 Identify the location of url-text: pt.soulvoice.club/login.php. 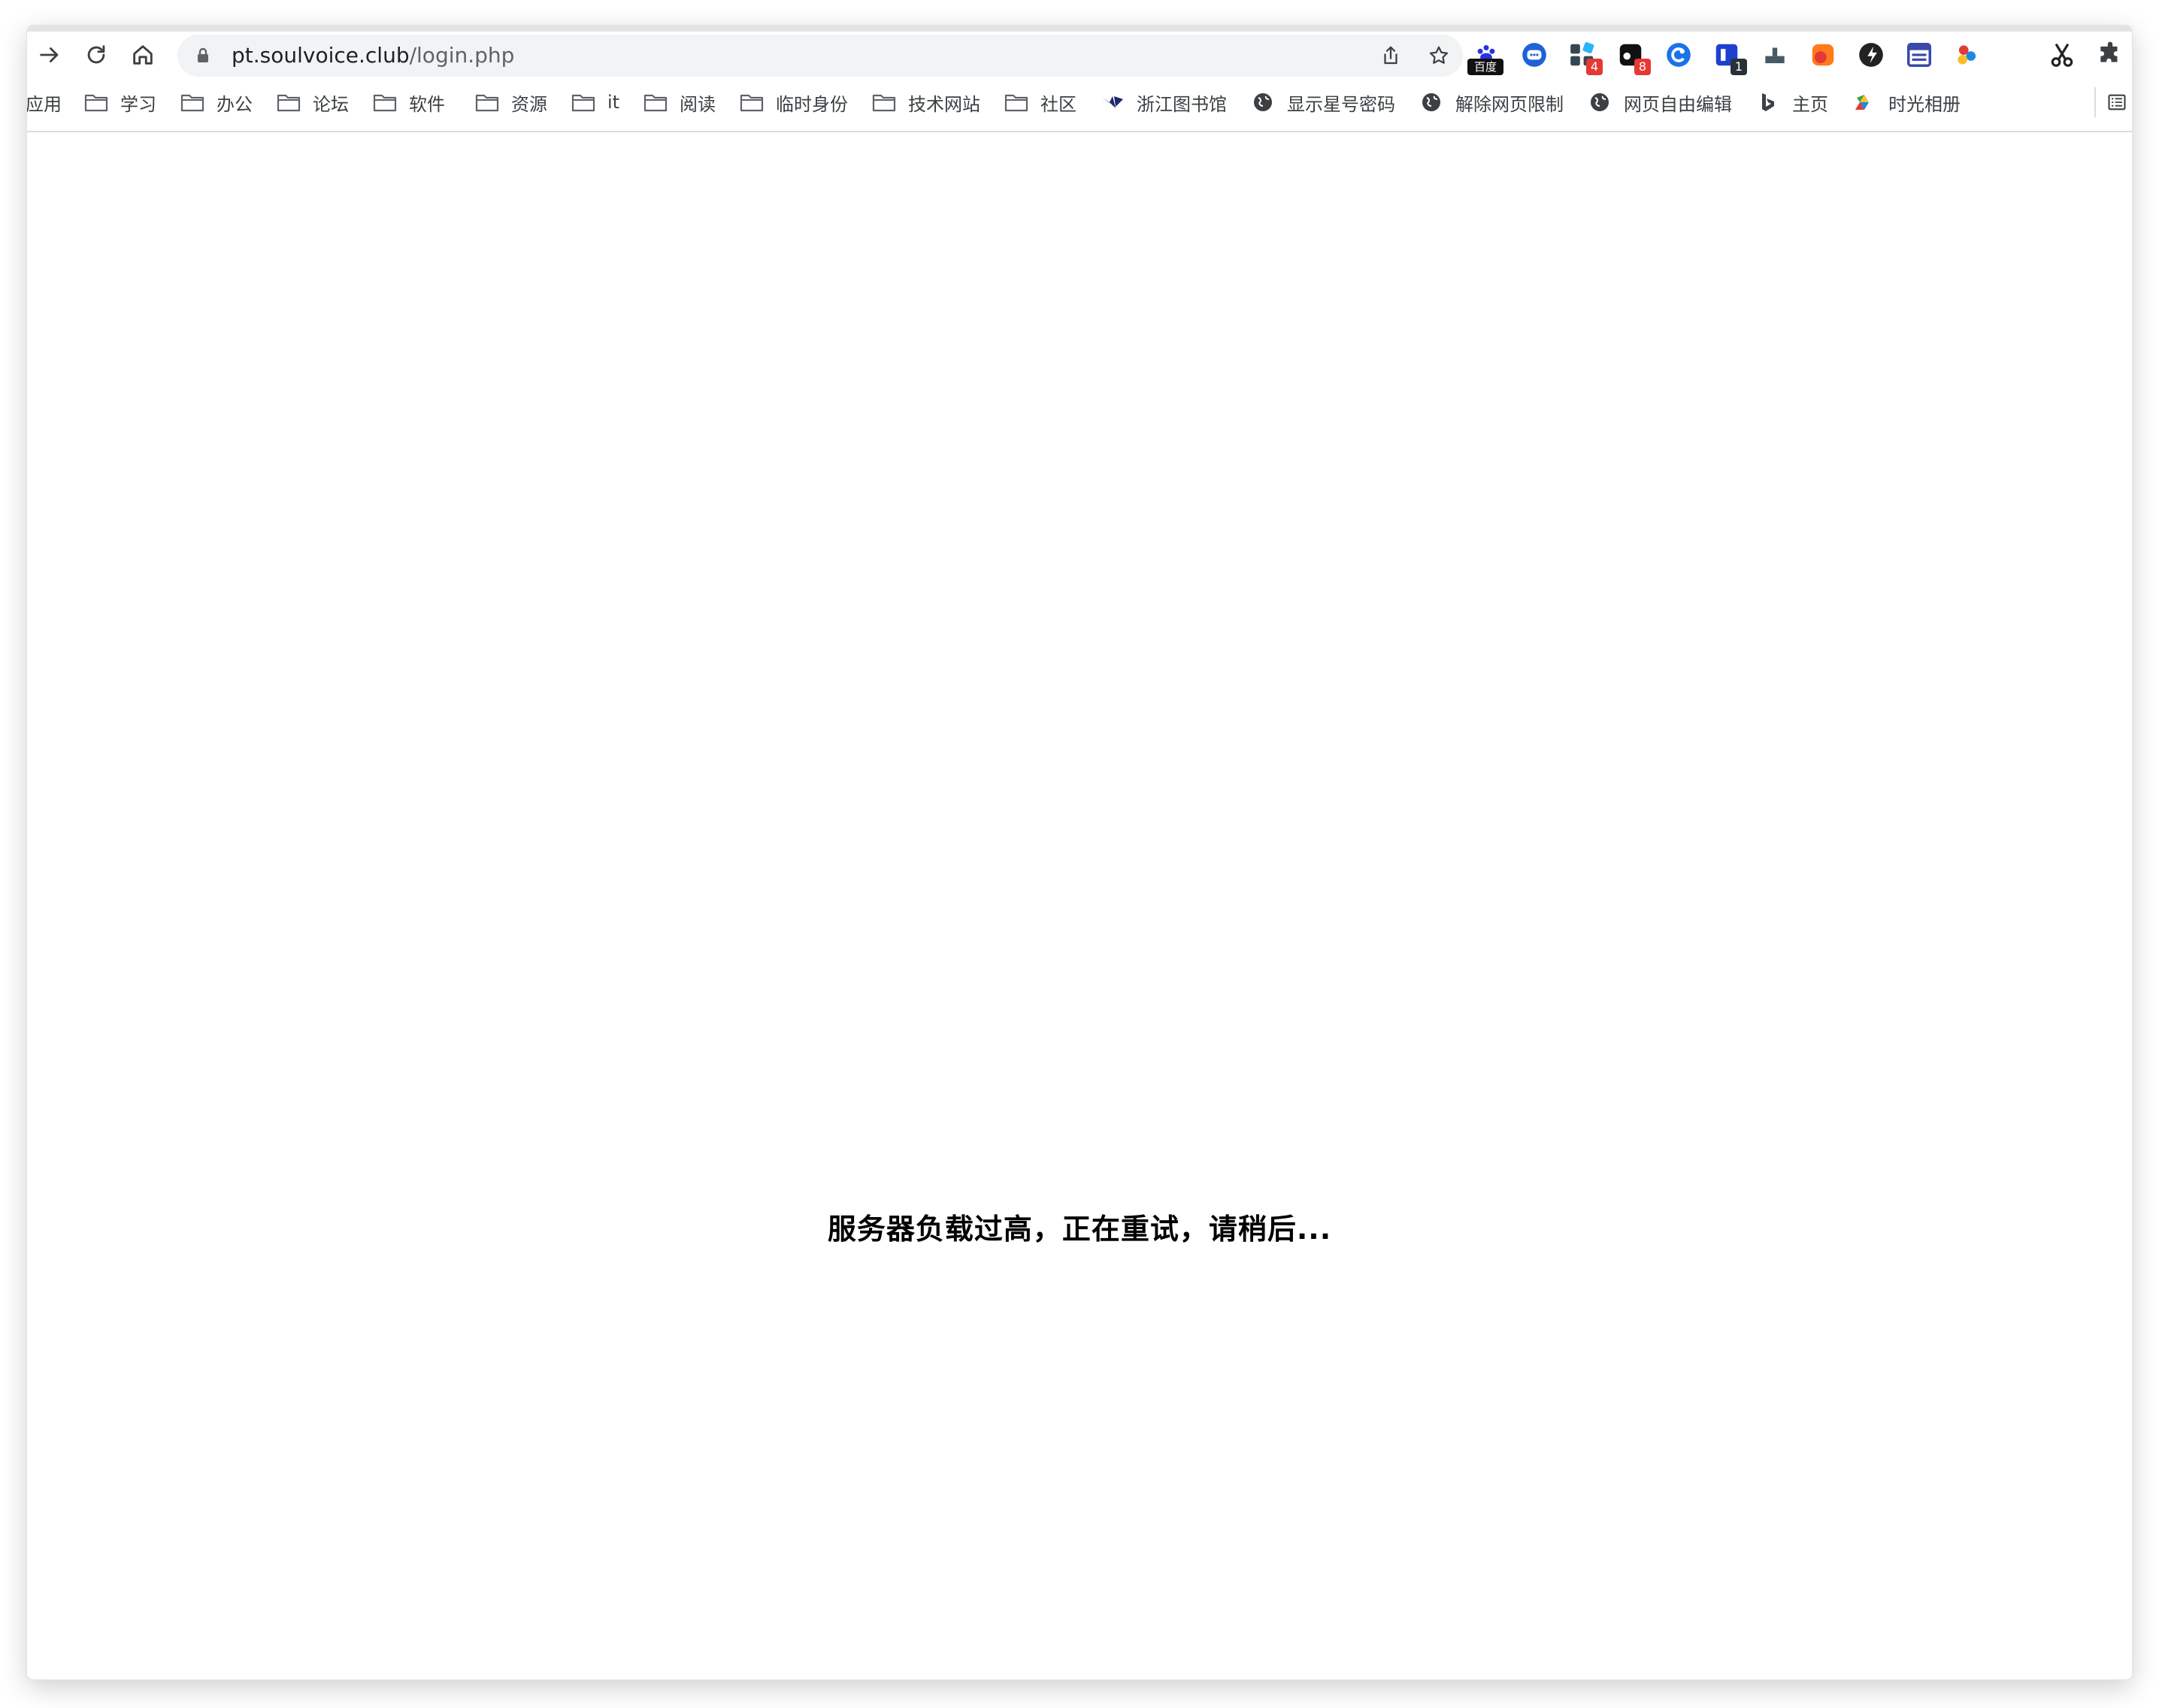
(373, 56).